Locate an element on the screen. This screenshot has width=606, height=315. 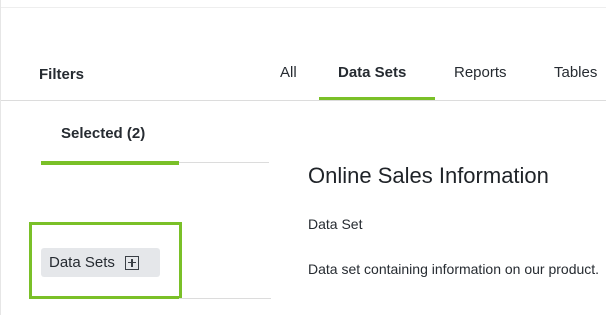
sidebar-bottom-divider is located at coordinates (225, 298).